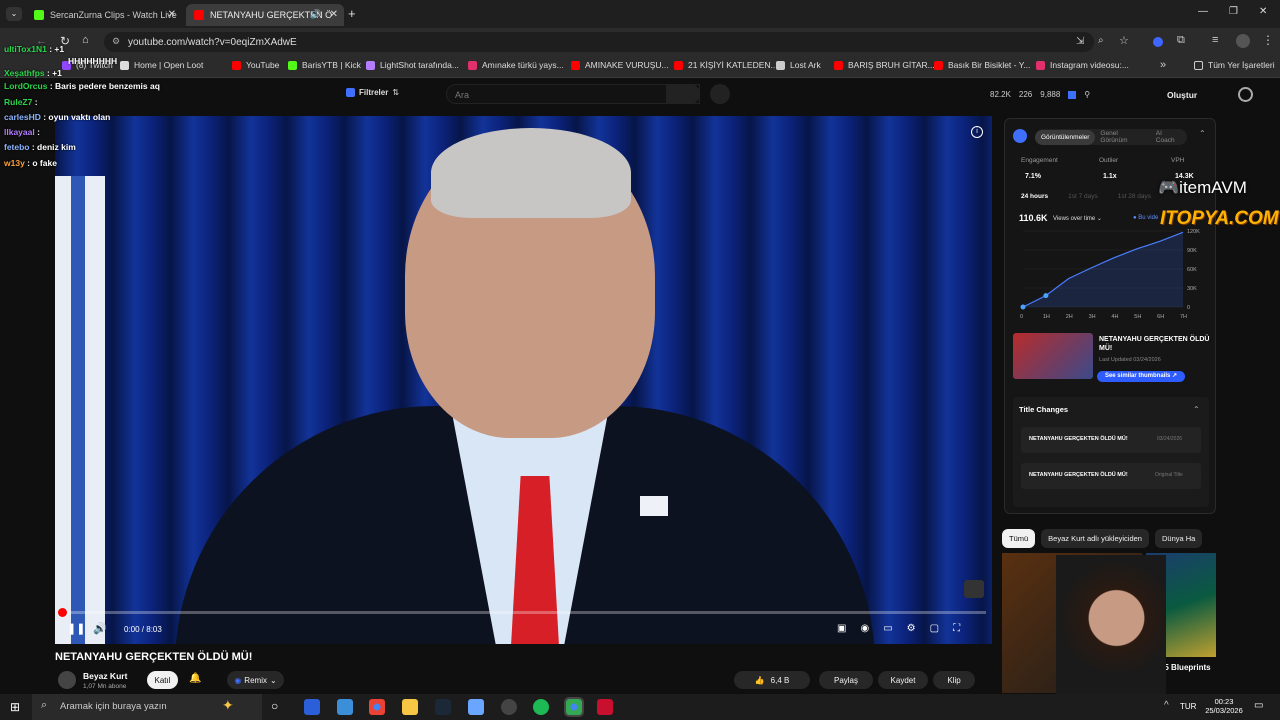  What do you see at coordinates (377, 707) in the screenshot?
I see `chrome-icon` at bounding box center [377, 707].